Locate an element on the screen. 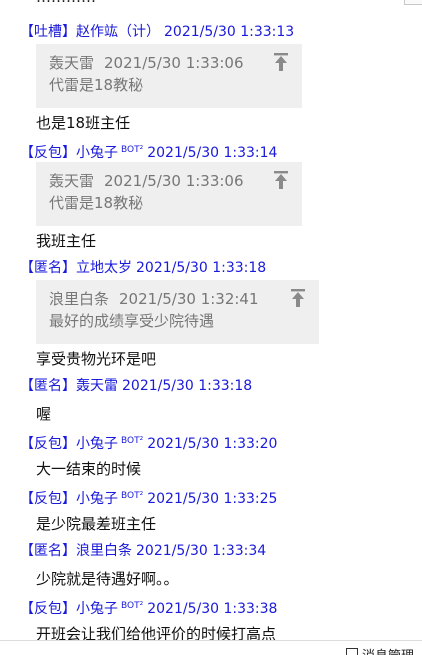 Image resolution: width=422 pixels, height=655 pixels. sender-name: 浪里白条 is located at coordinates (104, 551).